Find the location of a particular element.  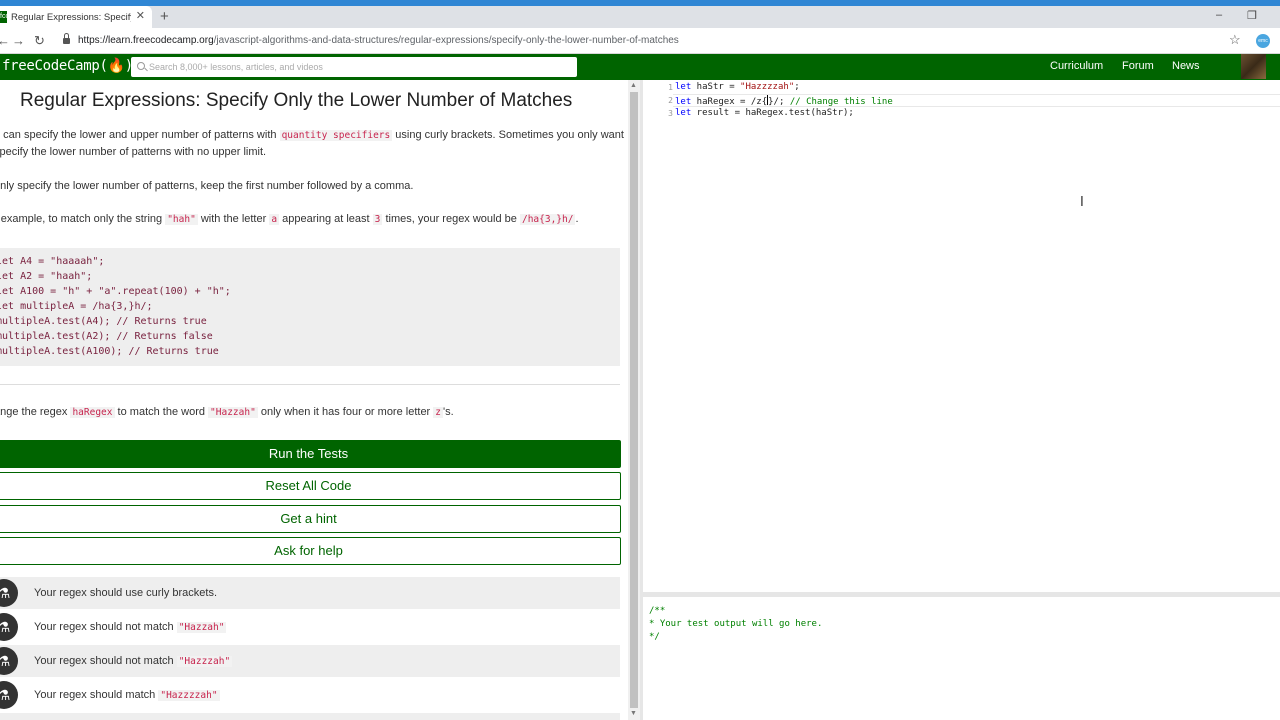

extension-icon: emc is located at coordinates (1263, 41).